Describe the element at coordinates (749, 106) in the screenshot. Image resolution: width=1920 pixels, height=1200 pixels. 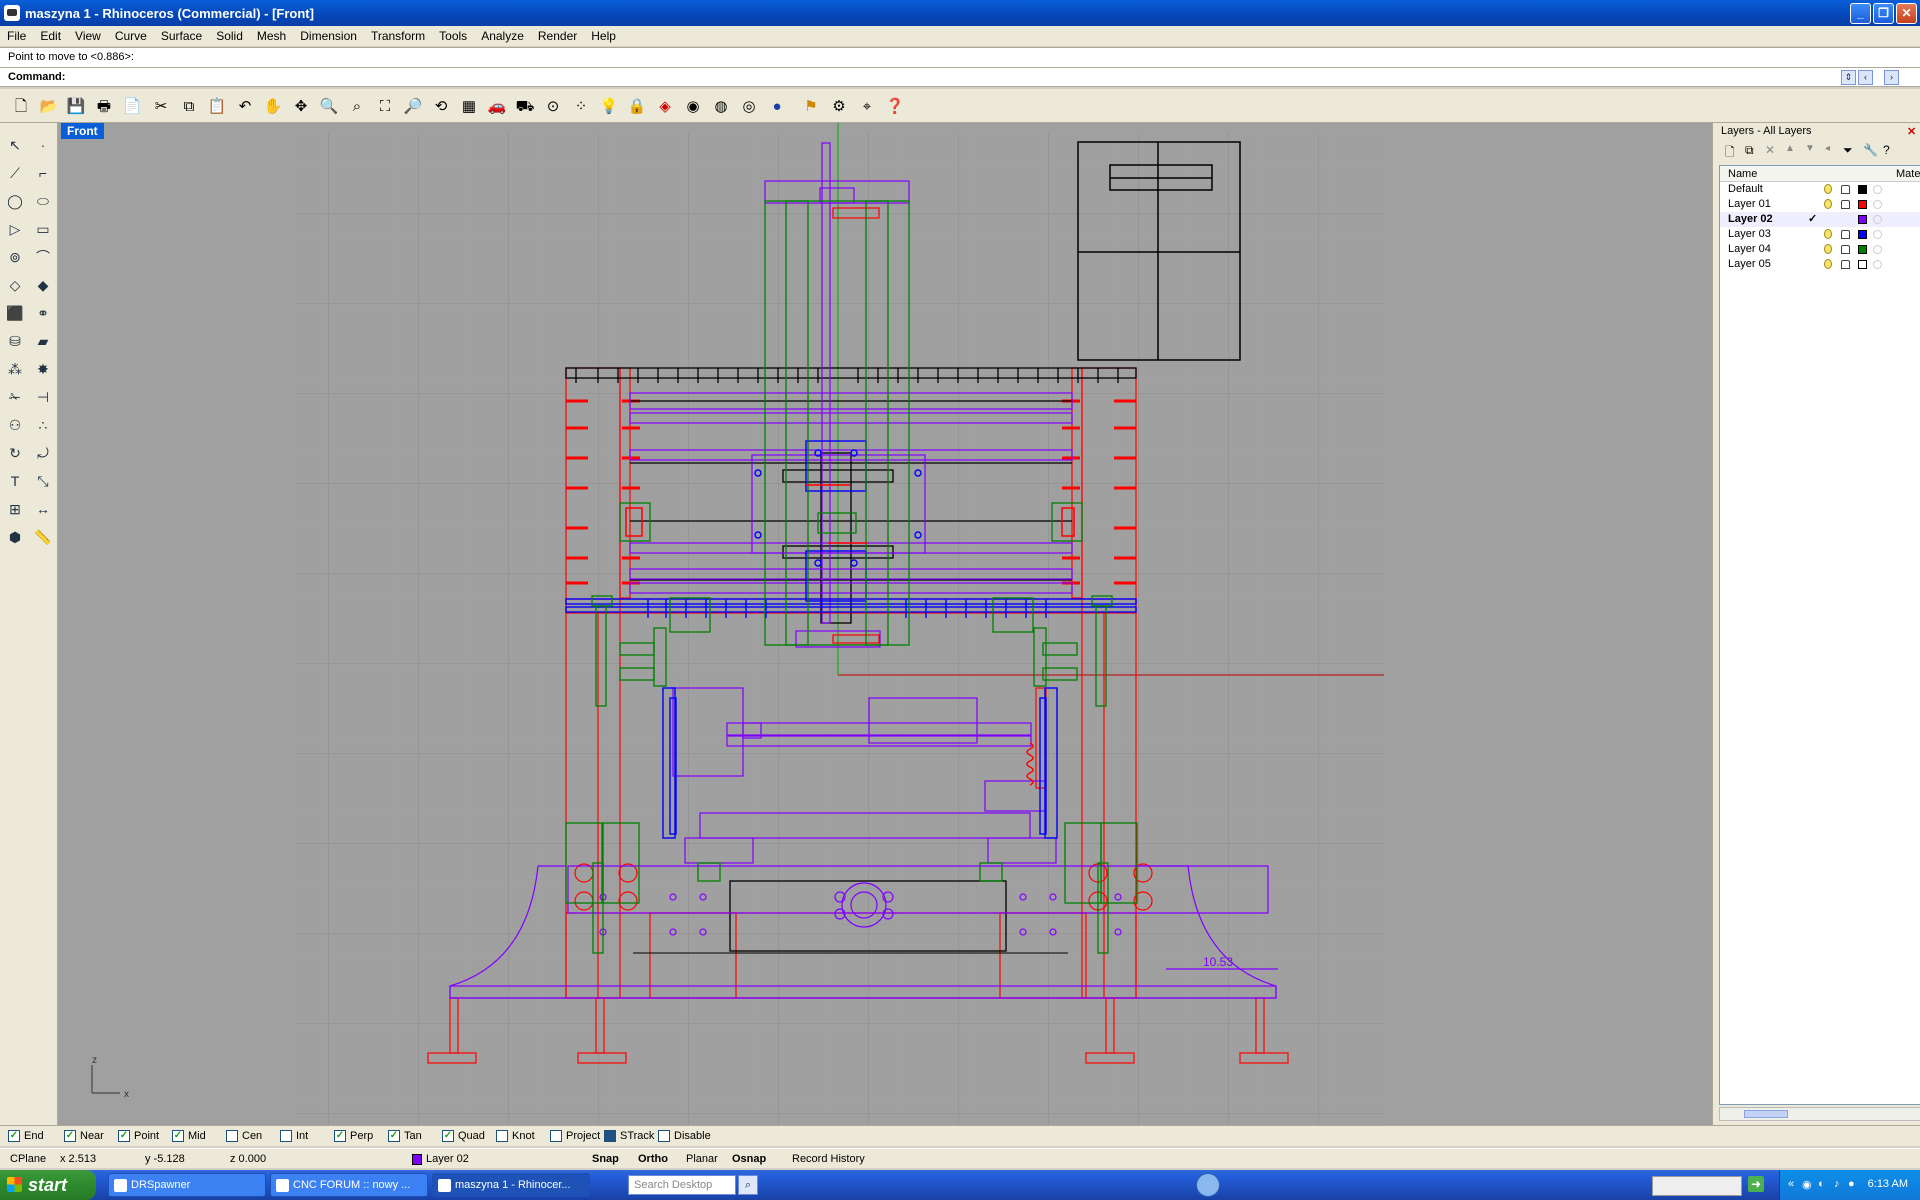
I see `shaded-sphere-icon: ◎` at that location.